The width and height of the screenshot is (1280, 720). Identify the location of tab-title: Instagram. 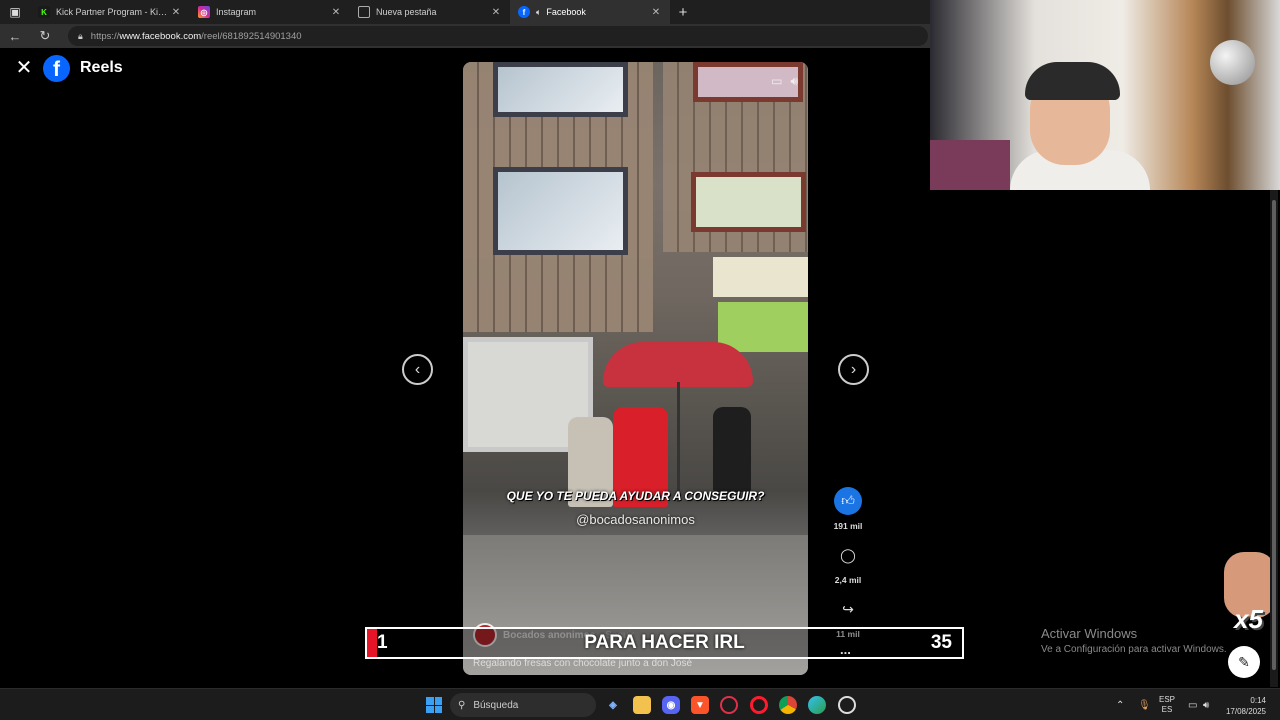
(236, 12).